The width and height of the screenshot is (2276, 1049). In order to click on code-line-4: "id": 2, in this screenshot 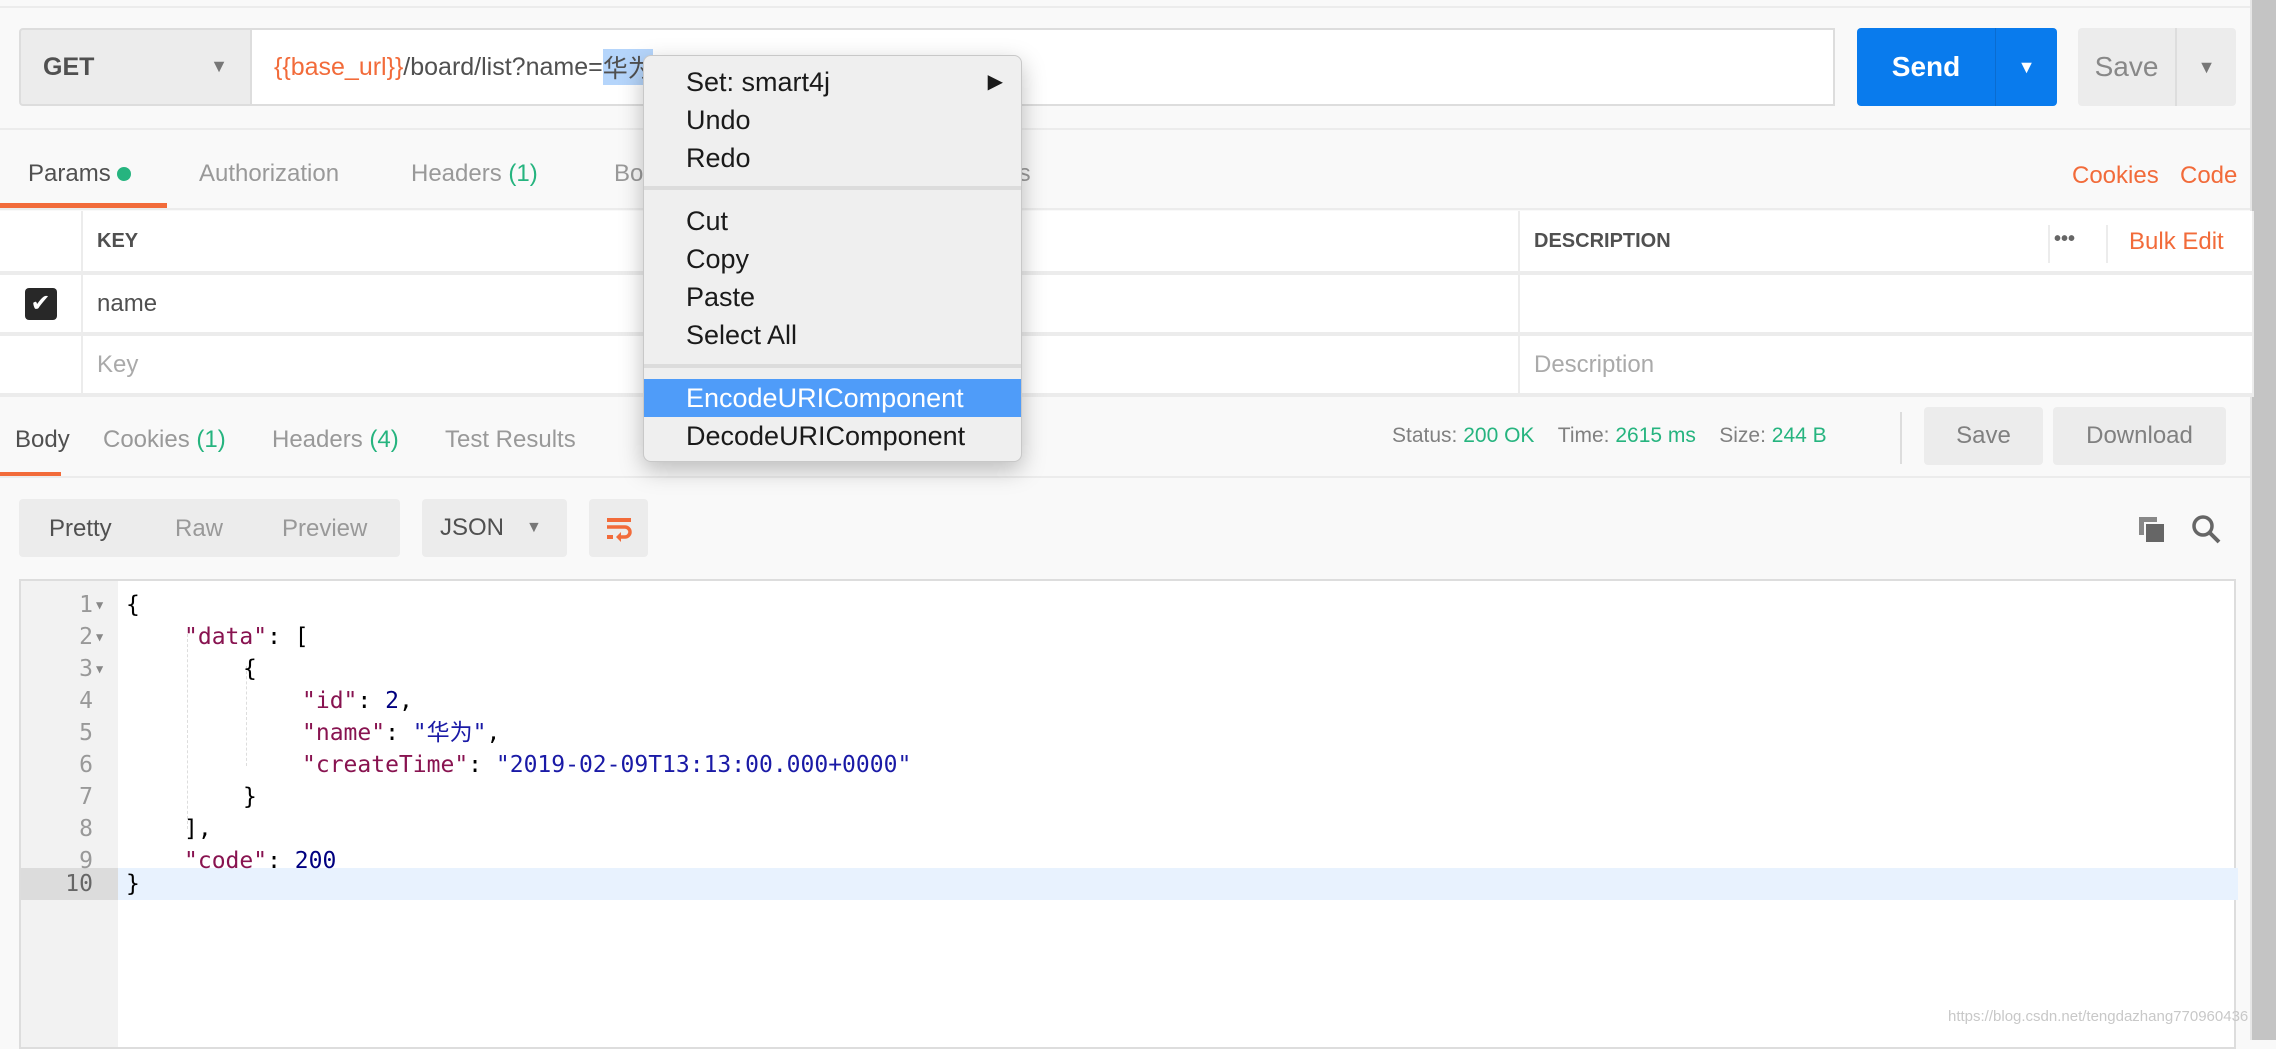, I will do `click(357, 701)`.